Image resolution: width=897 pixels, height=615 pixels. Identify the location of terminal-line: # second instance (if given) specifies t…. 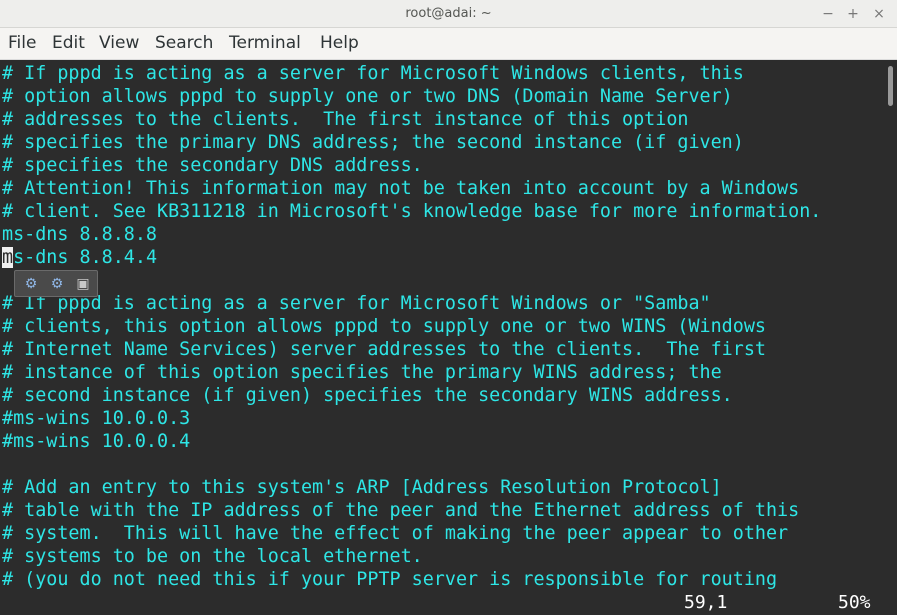
(367, 395).